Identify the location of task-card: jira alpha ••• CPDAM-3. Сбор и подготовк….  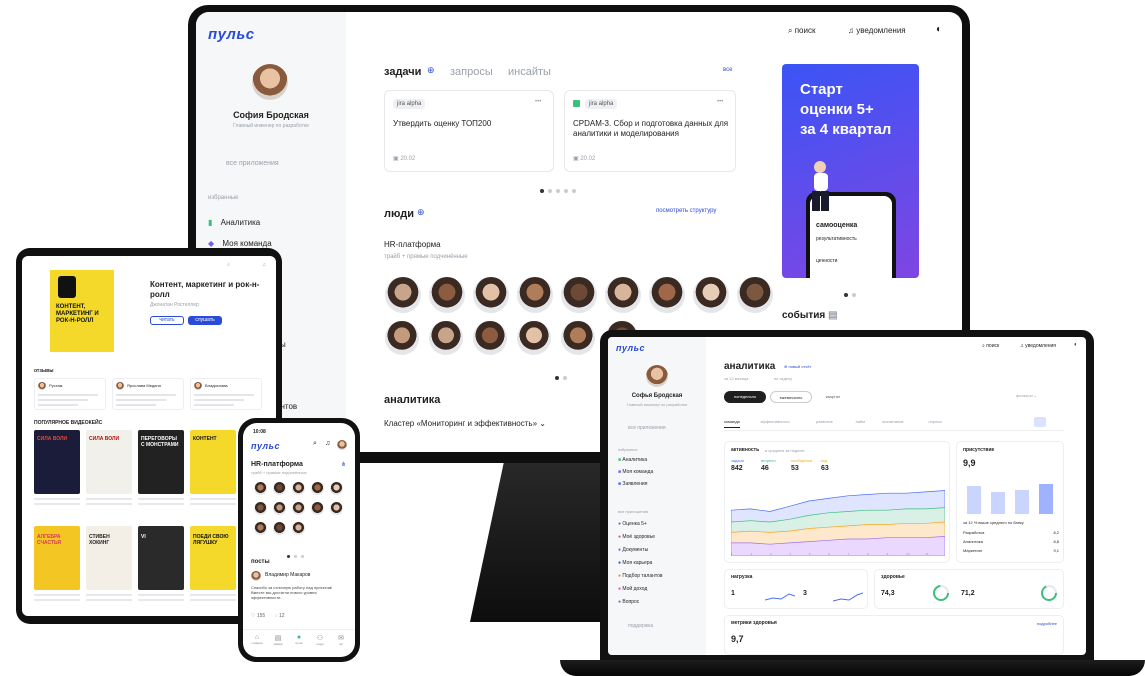
(650, 131).